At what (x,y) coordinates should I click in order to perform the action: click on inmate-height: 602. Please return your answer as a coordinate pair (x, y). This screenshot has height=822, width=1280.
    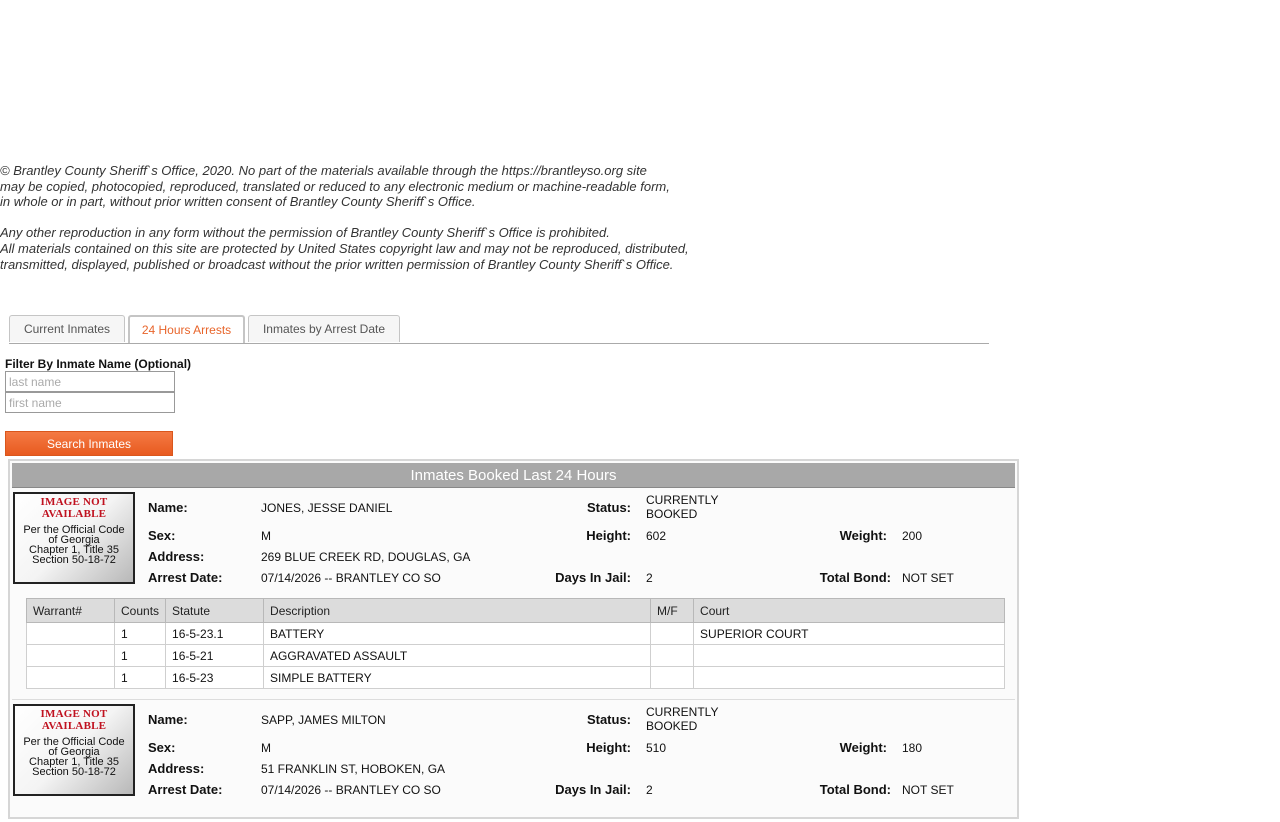
    Looking at the image, I should click on (656, 536).